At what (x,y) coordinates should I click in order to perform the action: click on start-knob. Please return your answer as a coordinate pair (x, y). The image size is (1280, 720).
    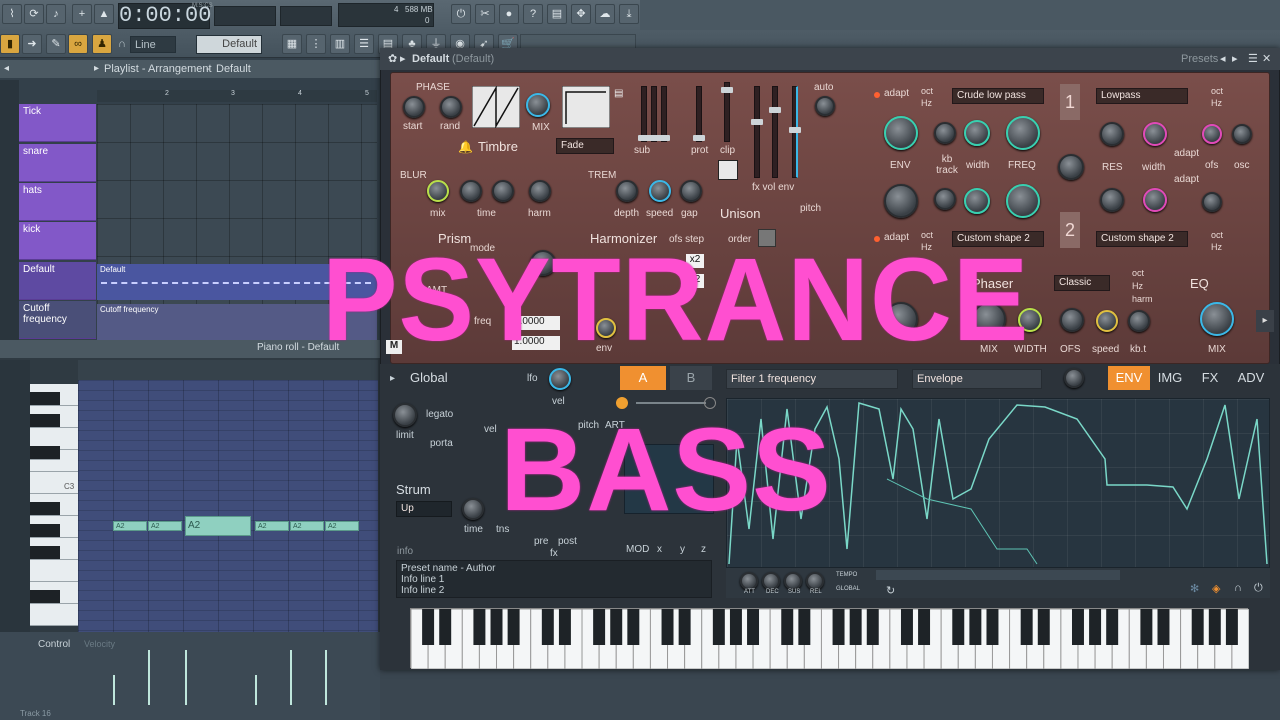
    Looking at the image, I should click on (414, 107).